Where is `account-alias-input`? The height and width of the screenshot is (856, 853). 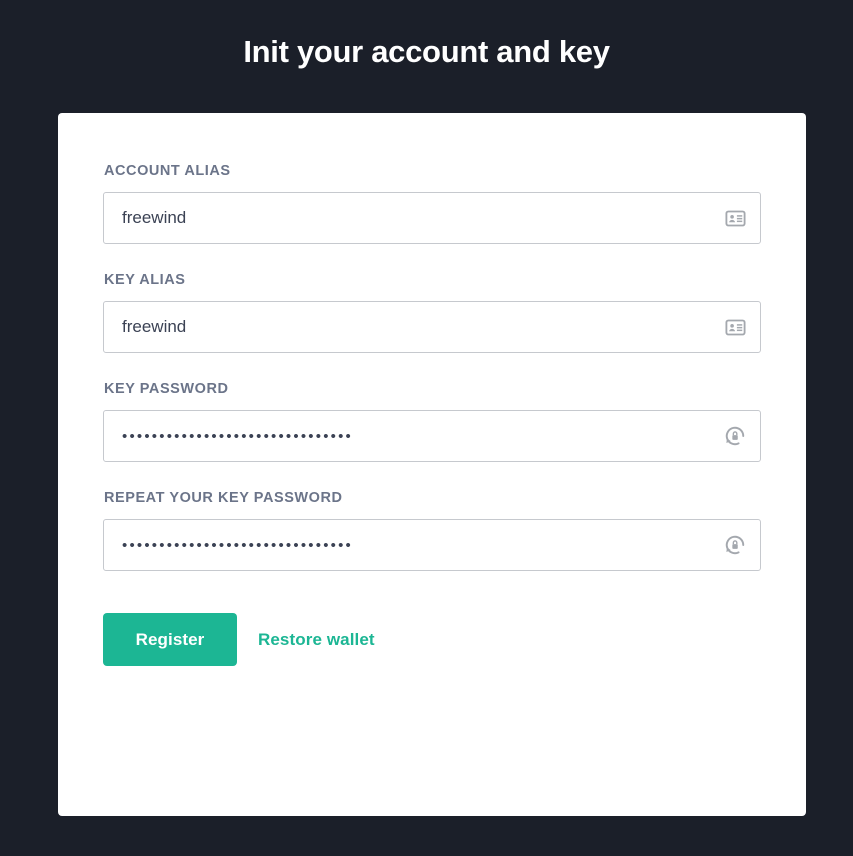 account-alias-input is located at coordinates (432, 218).